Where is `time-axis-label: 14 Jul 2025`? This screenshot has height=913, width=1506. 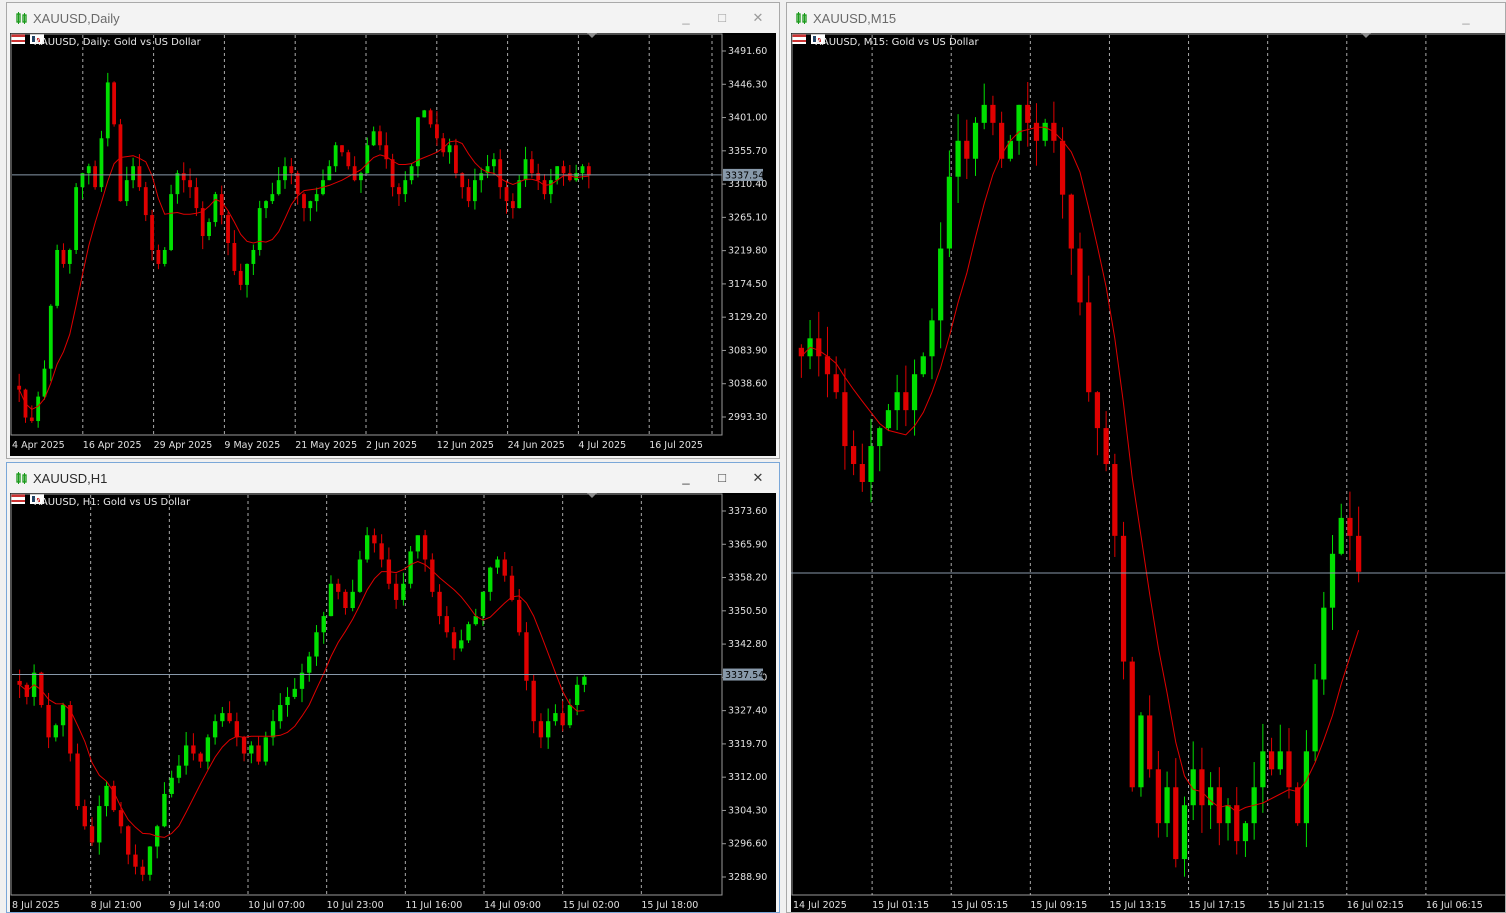 time-axis-label: 14 Jul 2025 is located at coordinates (820, 905).